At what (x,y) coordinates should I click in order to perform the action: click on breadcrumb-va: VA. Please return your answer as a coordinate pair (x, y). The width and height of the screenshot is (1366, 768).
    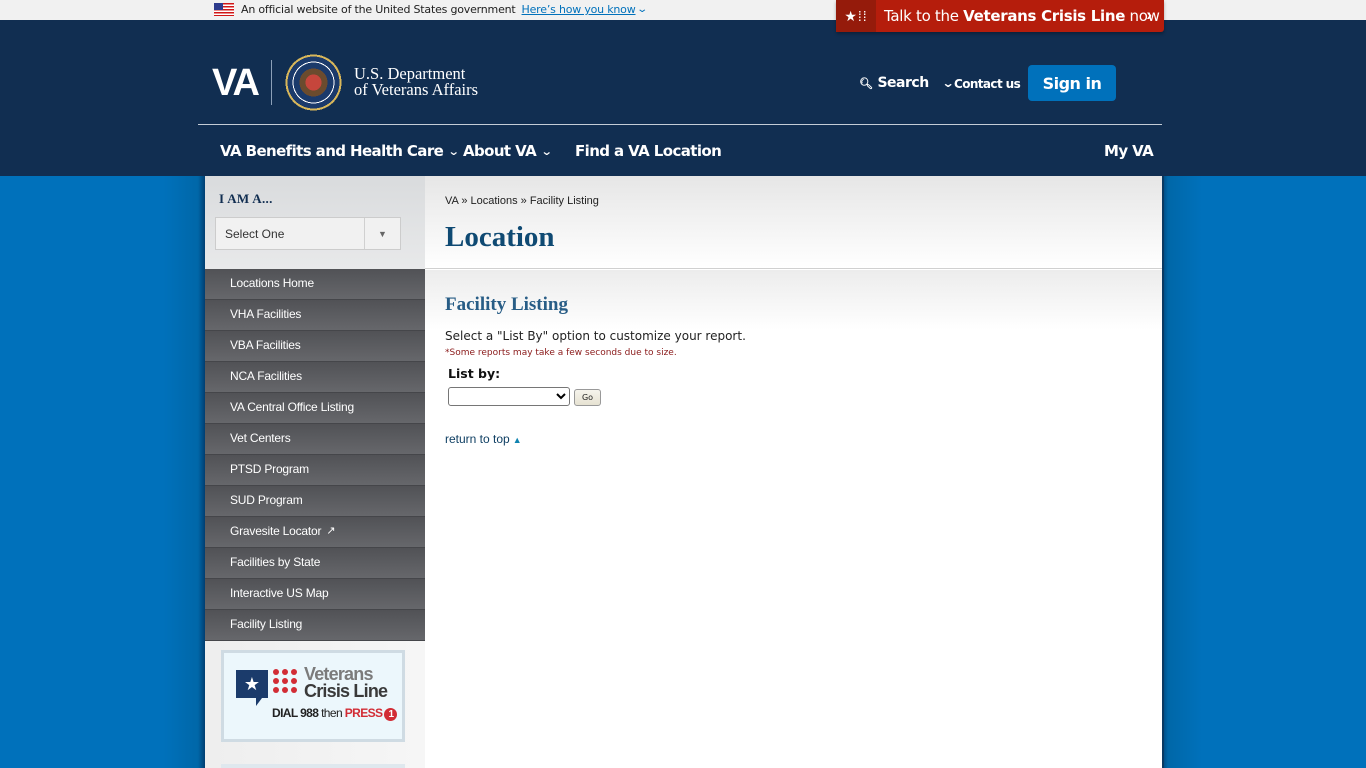
    Looking at the image, I should click on (451, 201).